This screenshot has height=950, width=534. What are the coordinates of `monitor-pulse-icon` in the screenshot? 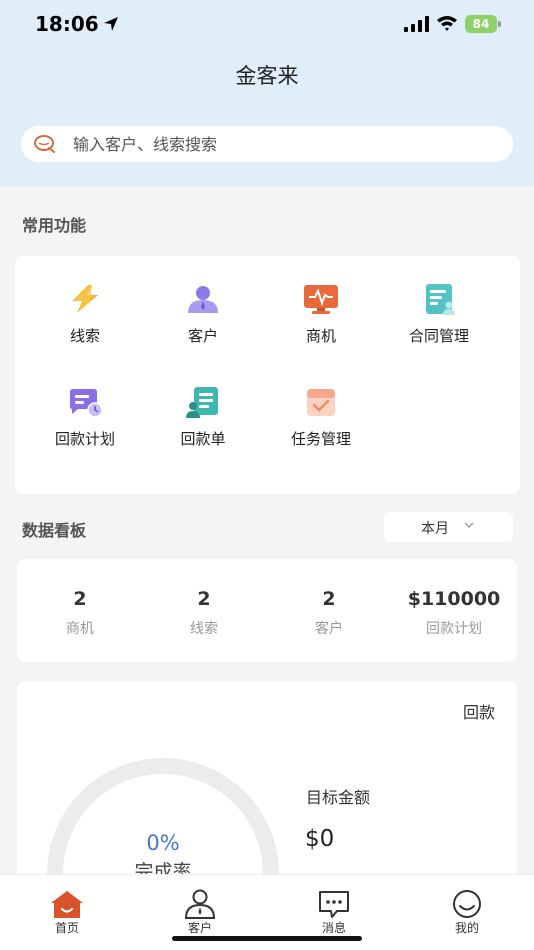 It's located at (321, 299).